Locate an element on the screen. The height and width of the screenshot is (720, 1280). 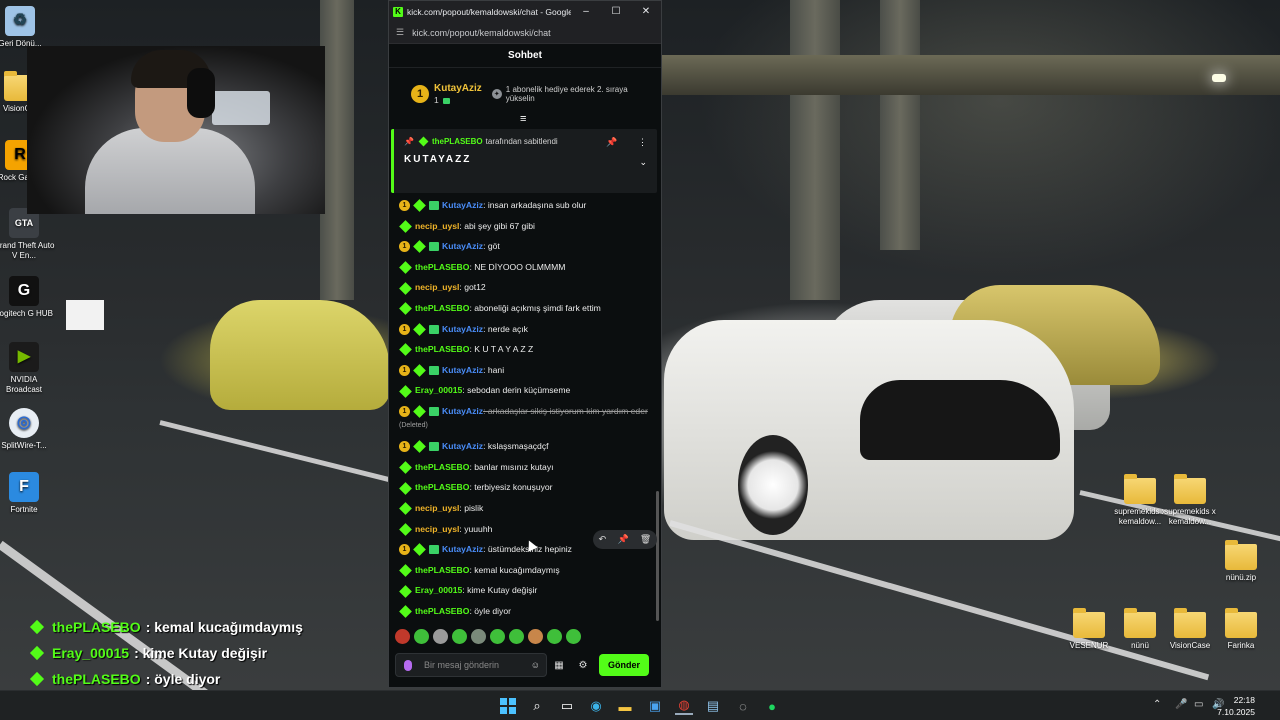
unpin-icon: 📌 is located at coordinates (611, 142).